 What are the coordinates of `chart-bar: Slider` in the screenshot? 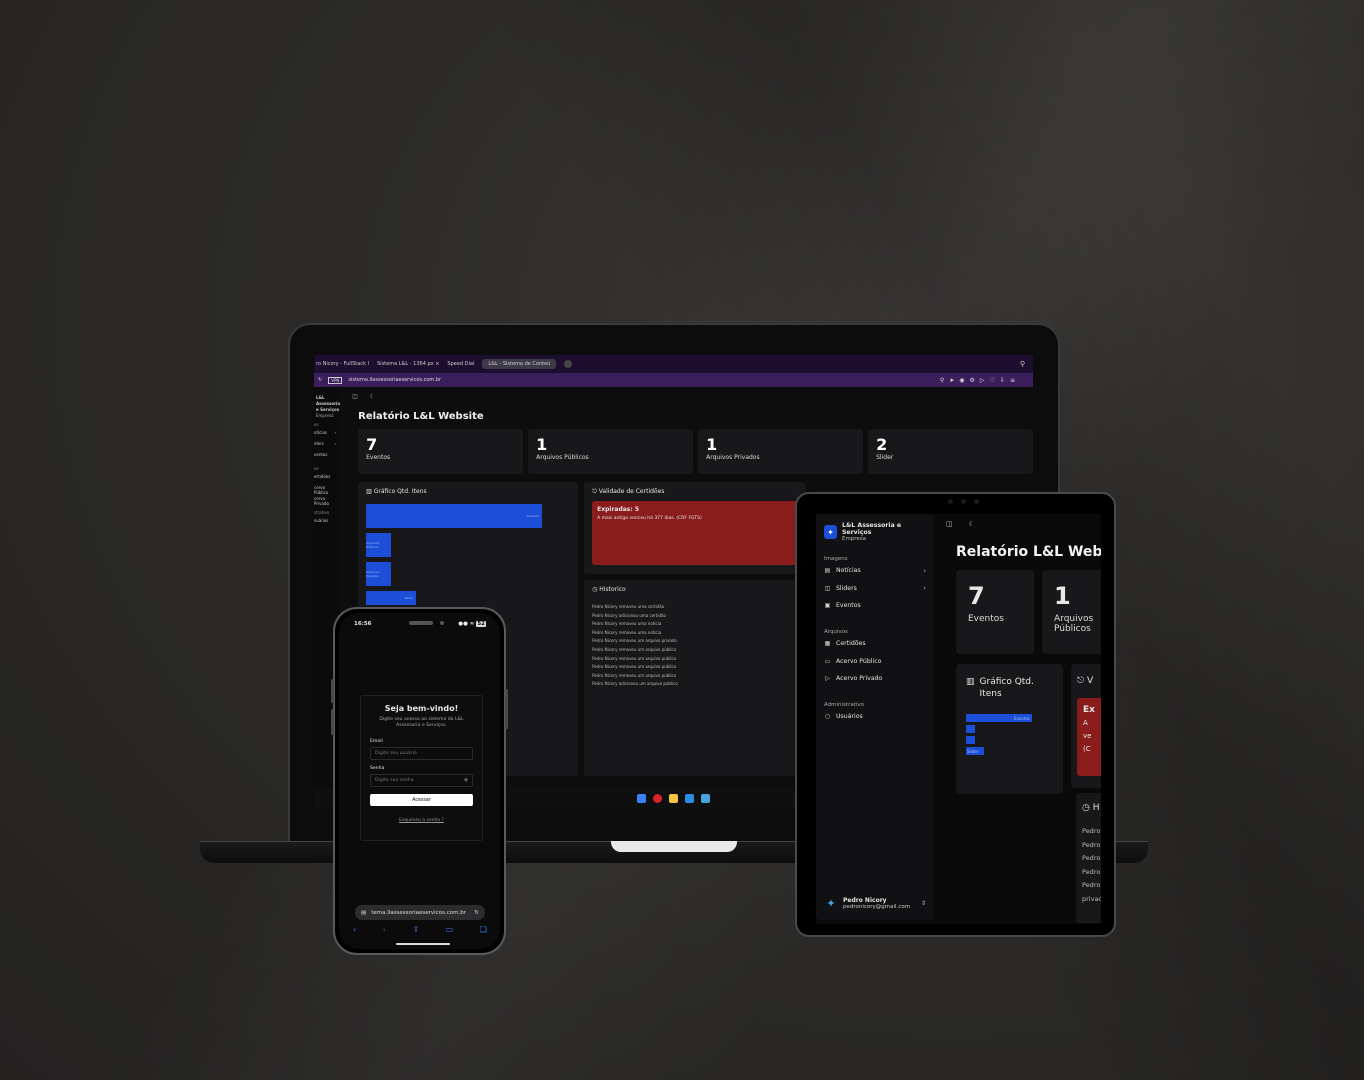 It's located at (391, 598).